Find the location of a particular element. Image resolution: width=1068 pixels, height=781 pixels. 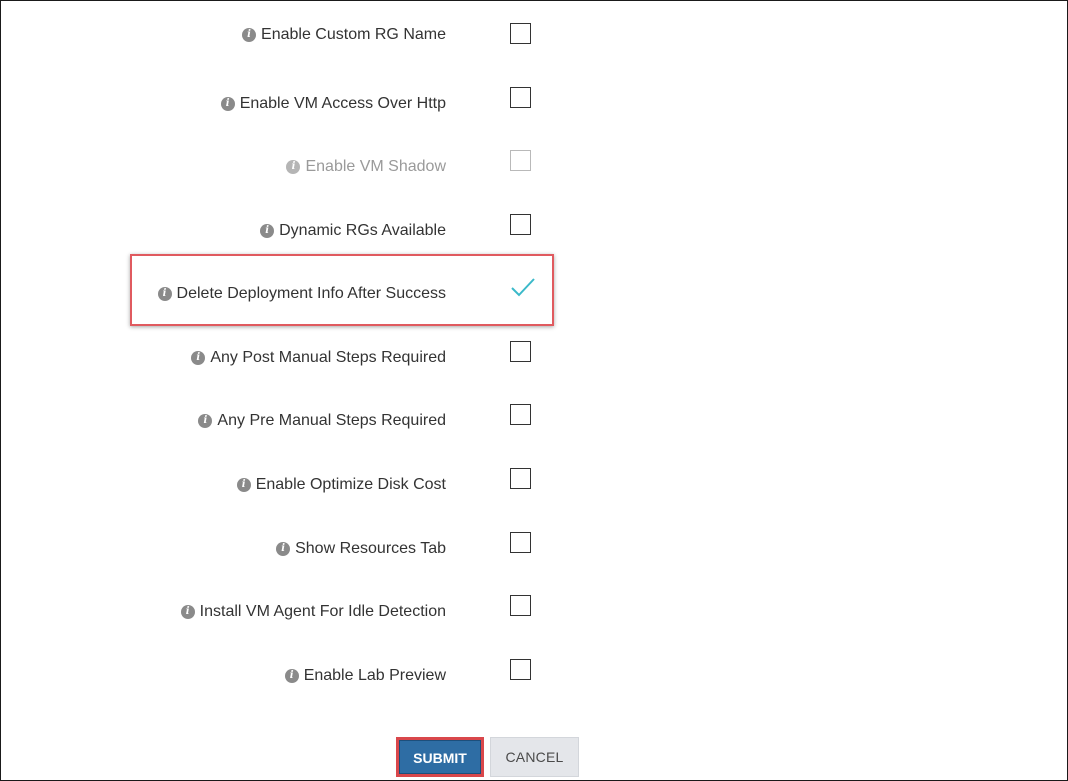

install-vm-agent-for-idle-detection-checkbox is located at coordinates (520, 605).